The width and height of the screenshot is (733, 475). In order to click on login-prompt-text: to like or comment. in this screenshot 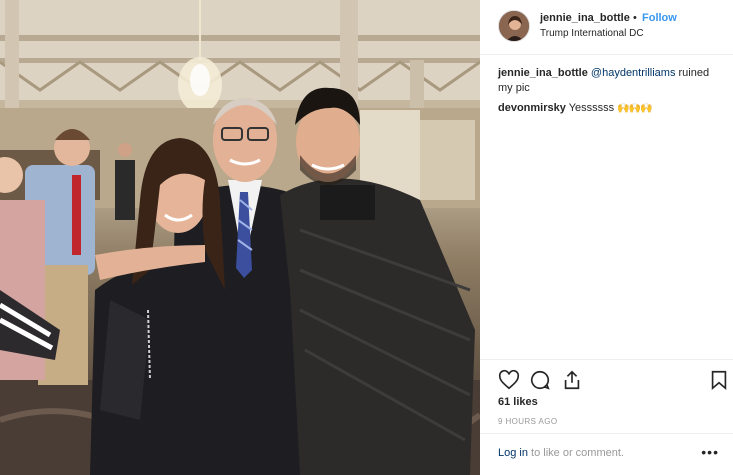, I will do `click(575, 453)`.